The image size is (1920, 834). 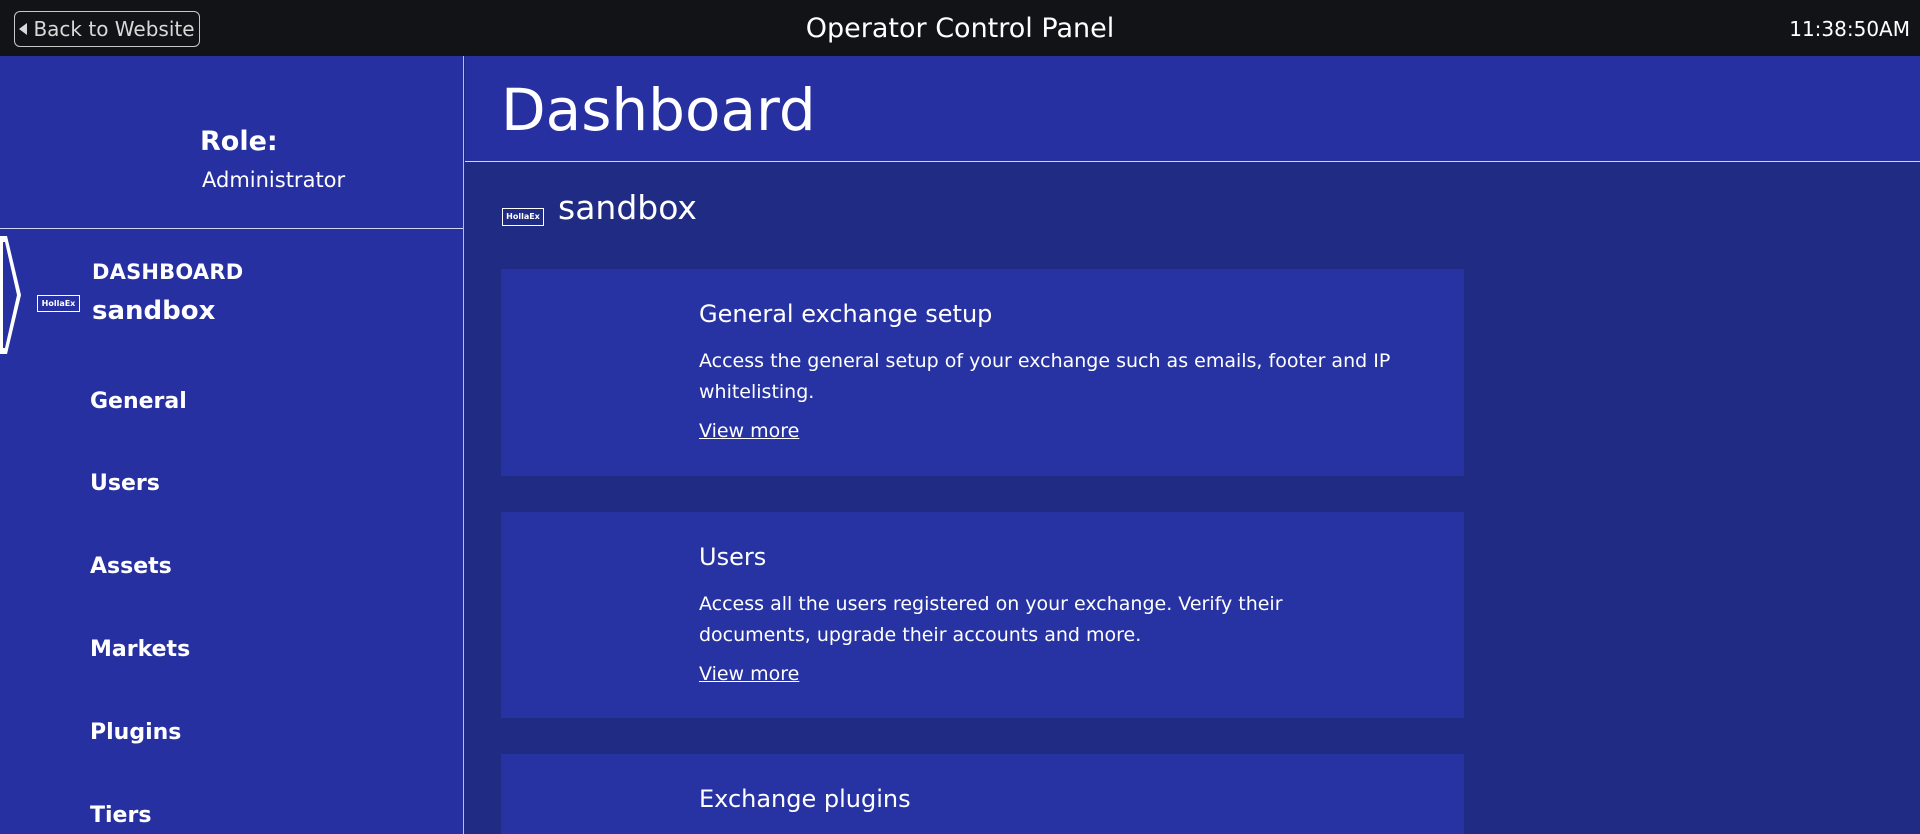 What do you see at coordinates (114, 29) in the screenshot?
I see `back-to-website-label: Back to Website` at bounding box center [114, 29].